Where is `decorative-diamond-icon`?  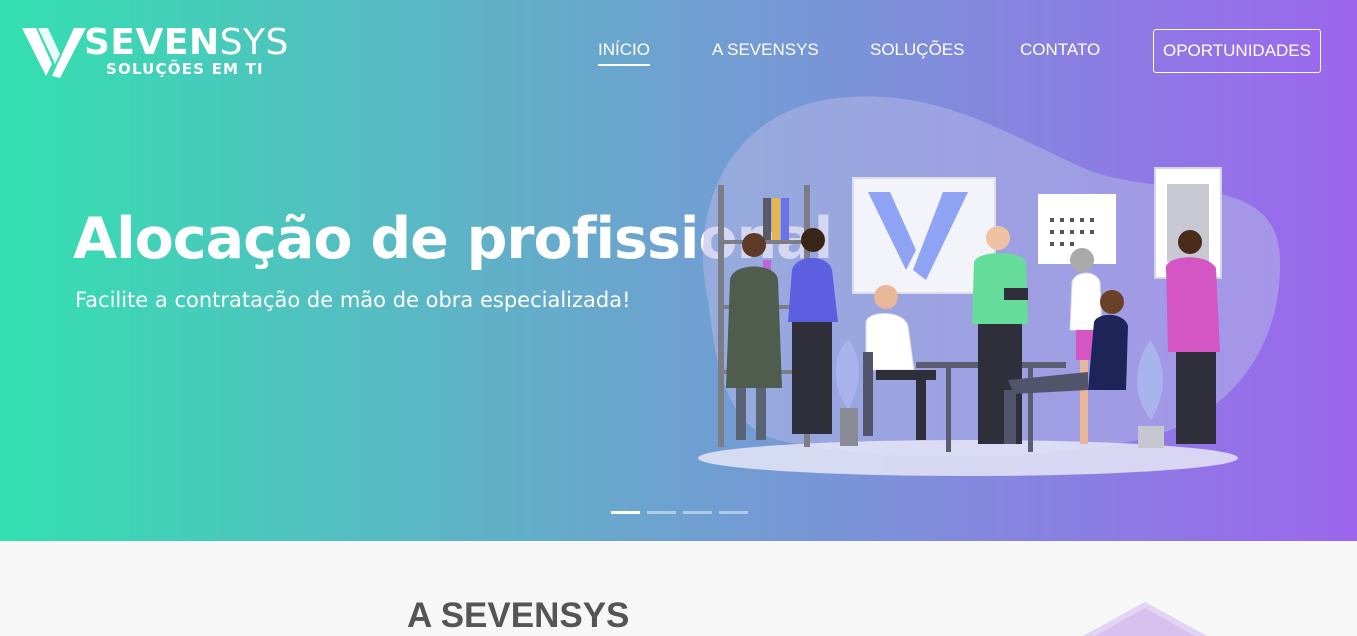 decorative-diamond-icon is located at coordinates (1145, 619).